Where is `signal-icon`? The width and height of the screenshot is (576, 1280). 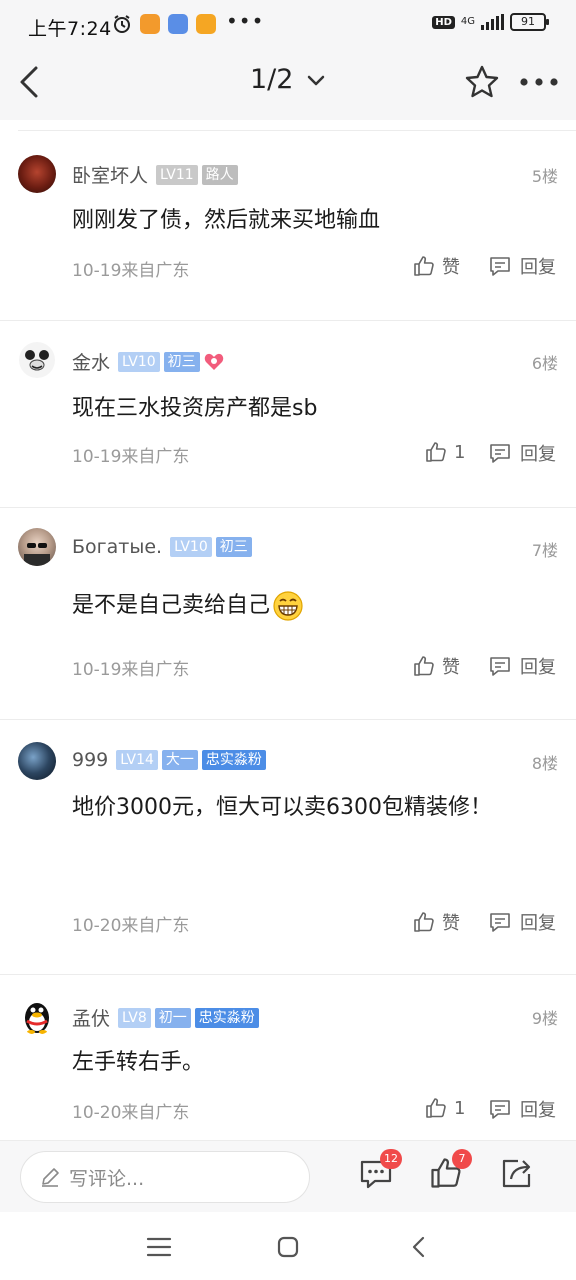
signal-icon is located at coordinates (492, 22).